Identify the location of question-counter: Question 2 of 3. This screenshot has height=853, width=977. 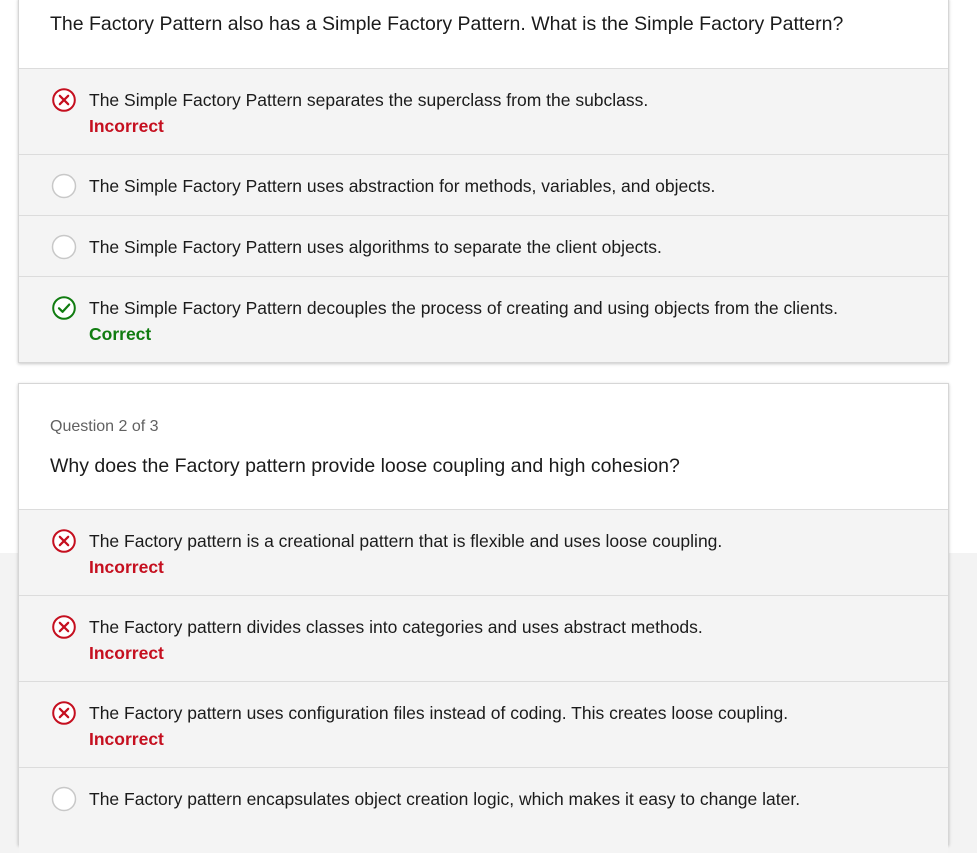
(104, 426).